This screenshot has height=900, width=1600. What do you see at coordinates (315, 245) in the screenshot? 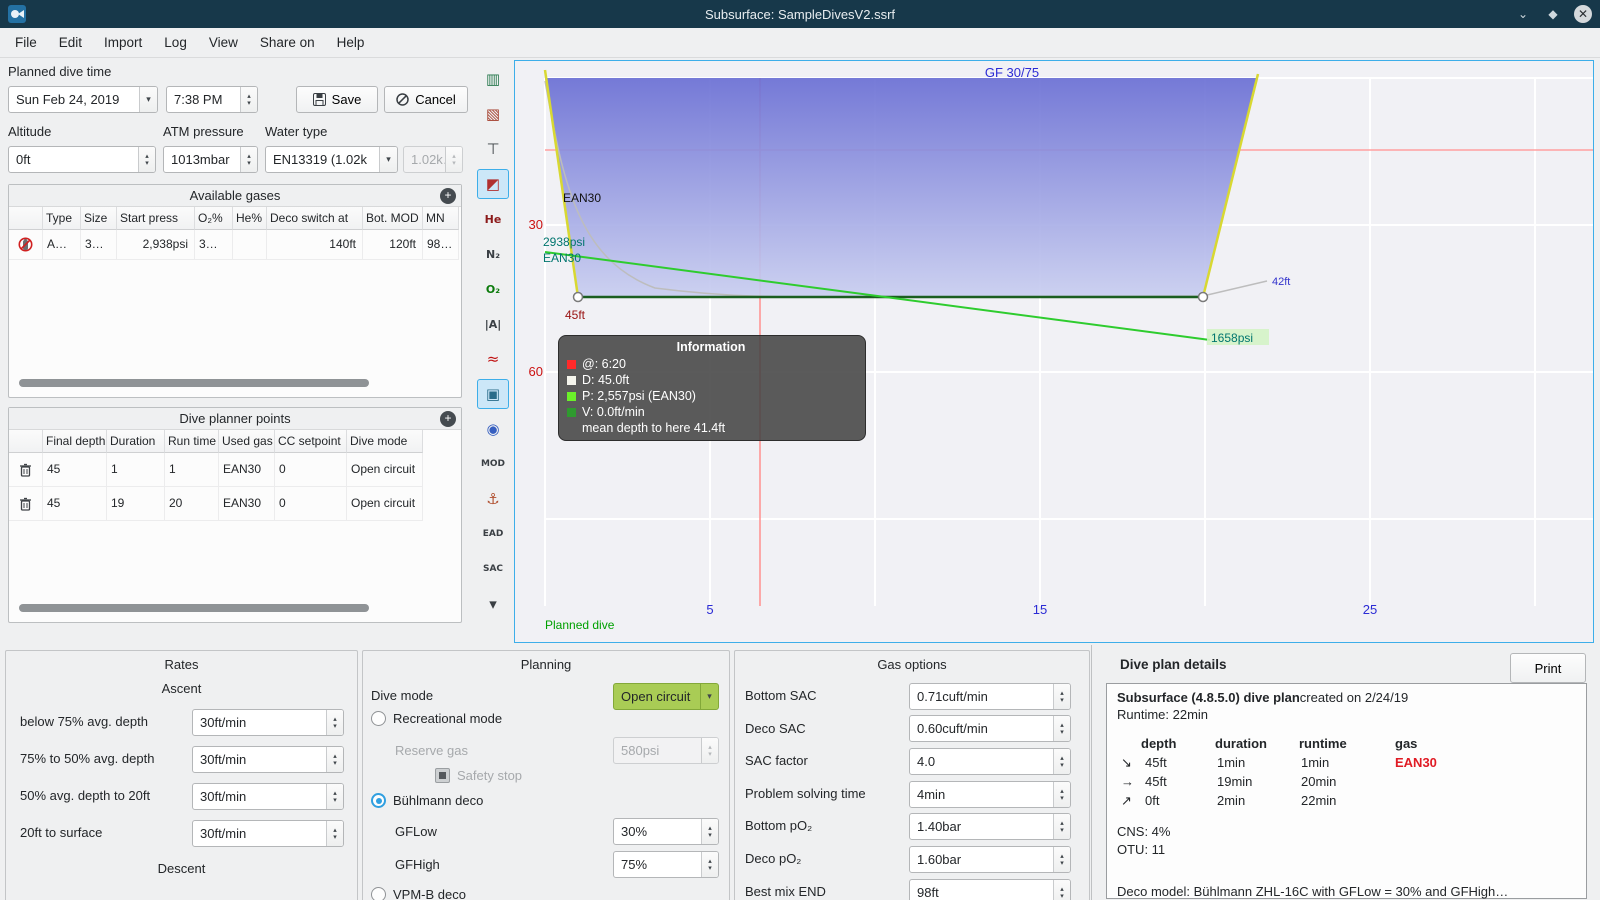
I see `gas-decoswitch-cell: 140ft` at bounding box center [315, 245].